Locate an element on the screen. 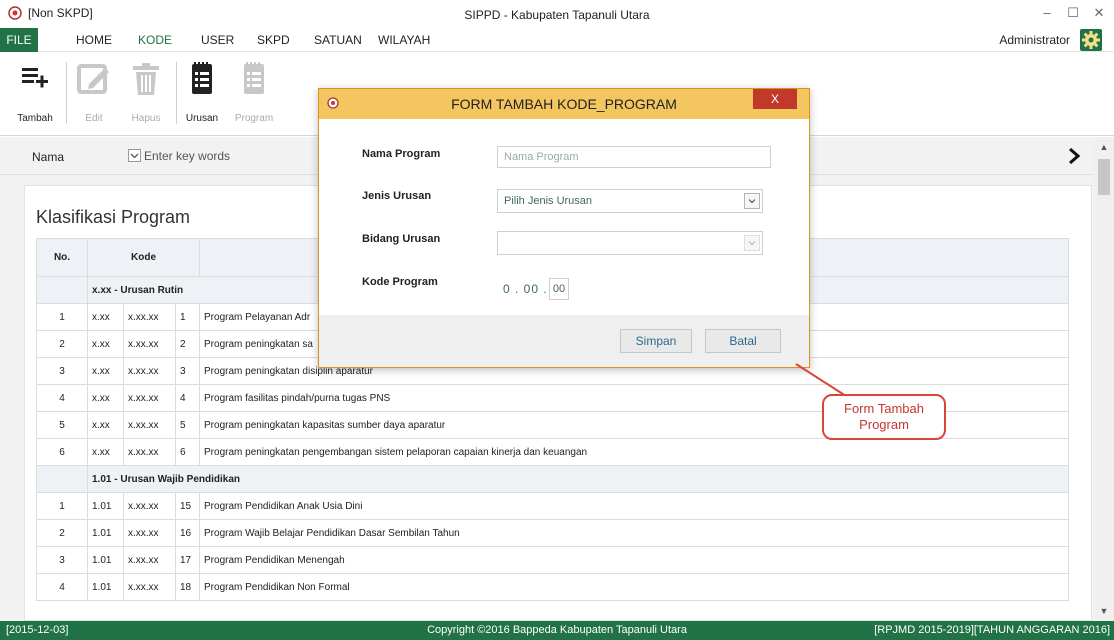 The image size is (1114, 640). user-name: Administrator is located at coordinates (1034, 40).